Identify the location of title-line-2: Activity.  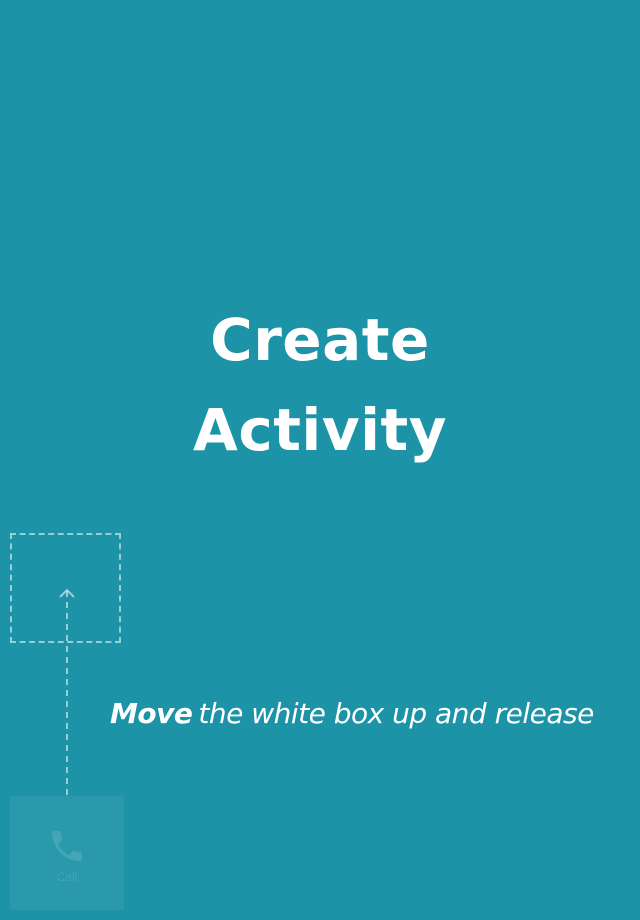
(320, 430).